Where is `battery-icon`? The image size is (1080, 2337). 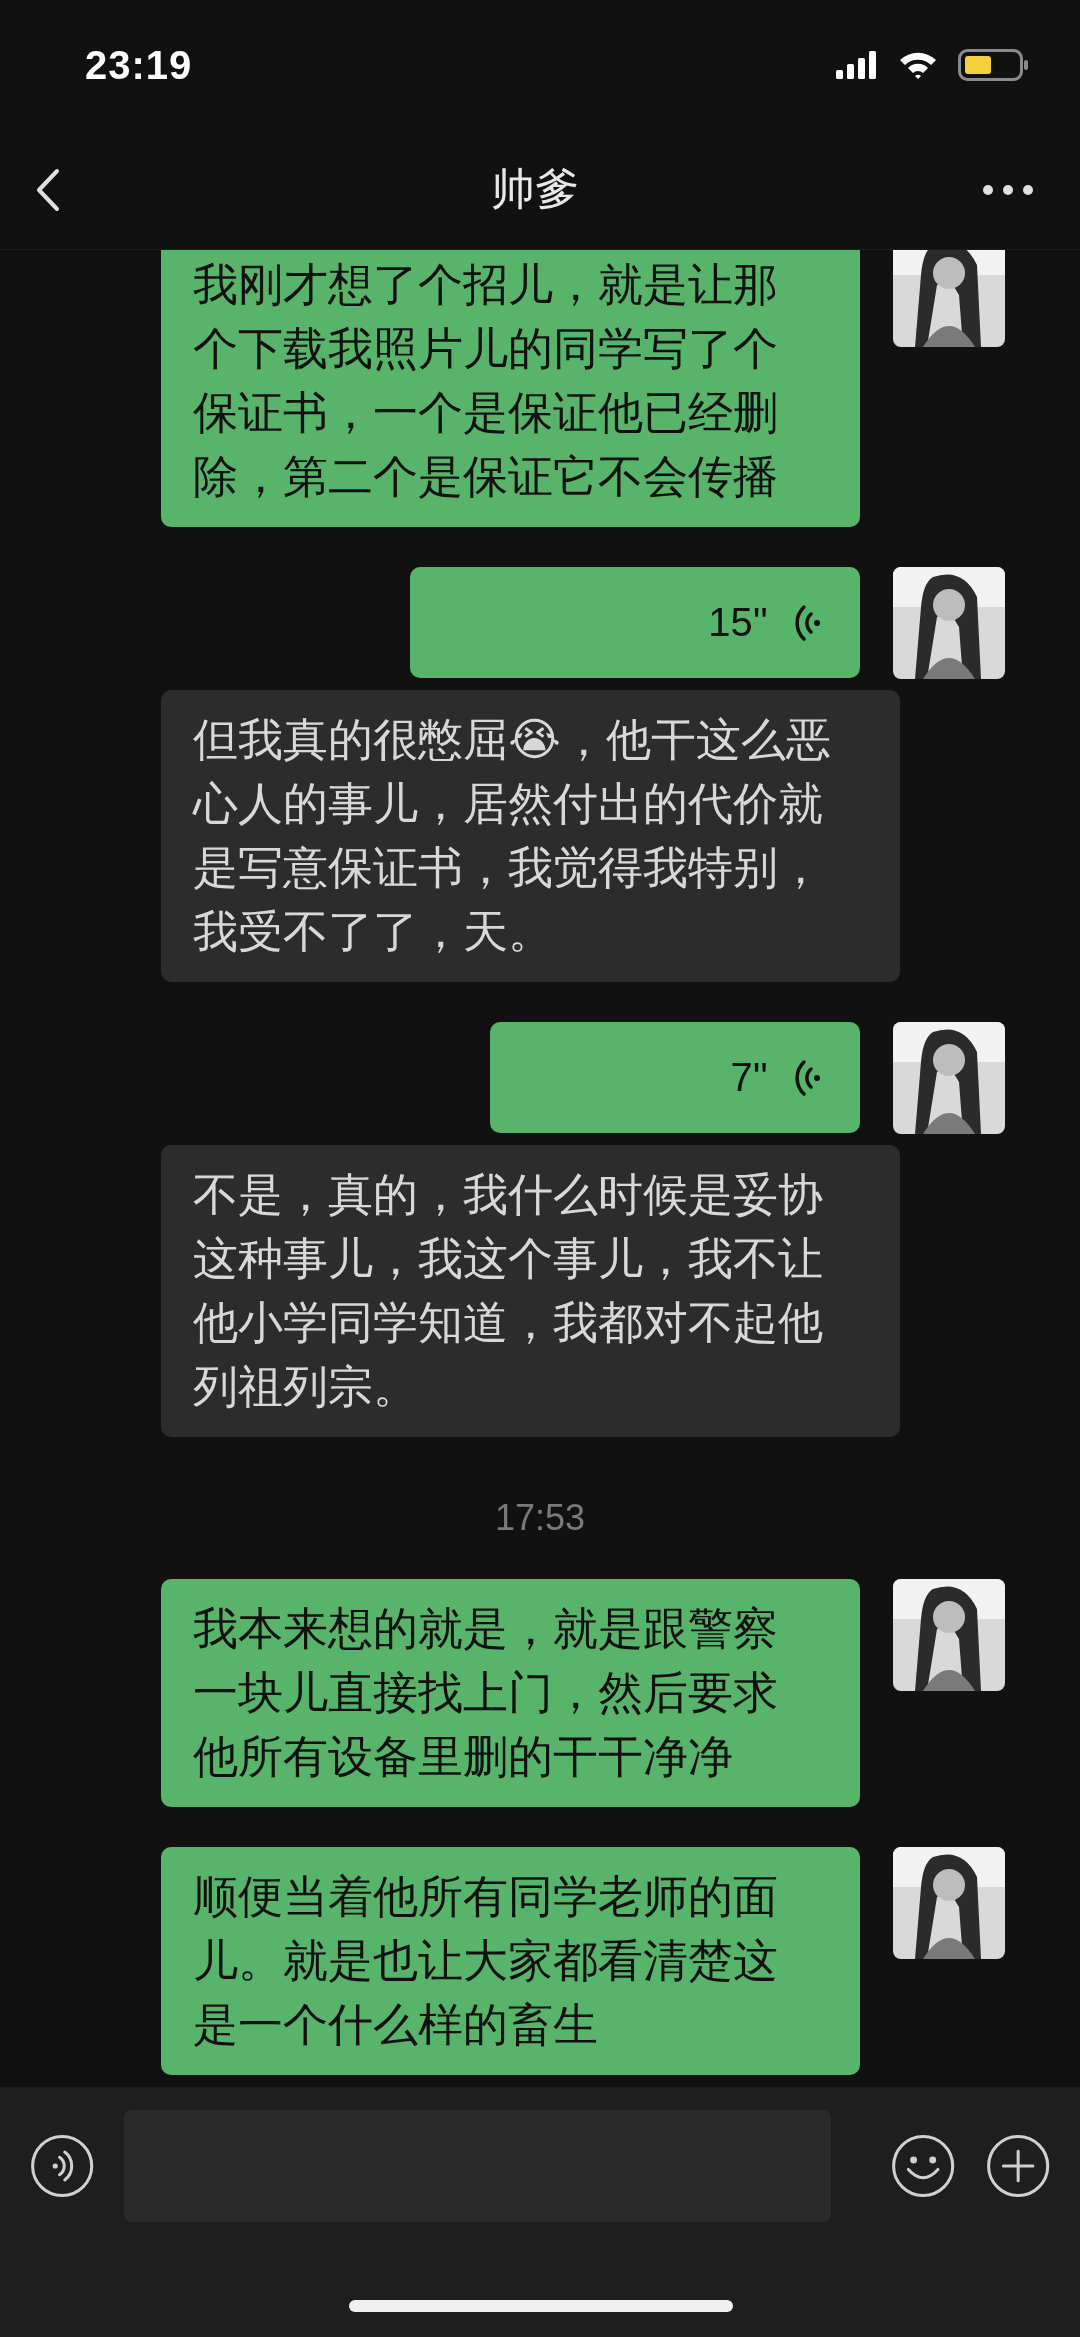 battery-icon is located at coordinates (994, 65).